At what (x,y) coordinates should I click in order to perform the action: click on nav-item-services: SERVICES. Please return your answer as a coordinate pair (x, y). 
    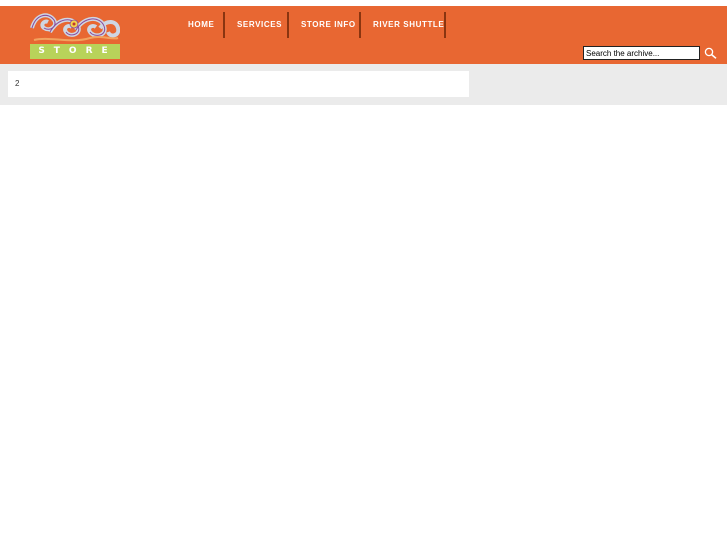
    Looking at the image, I should click on (257, 25).